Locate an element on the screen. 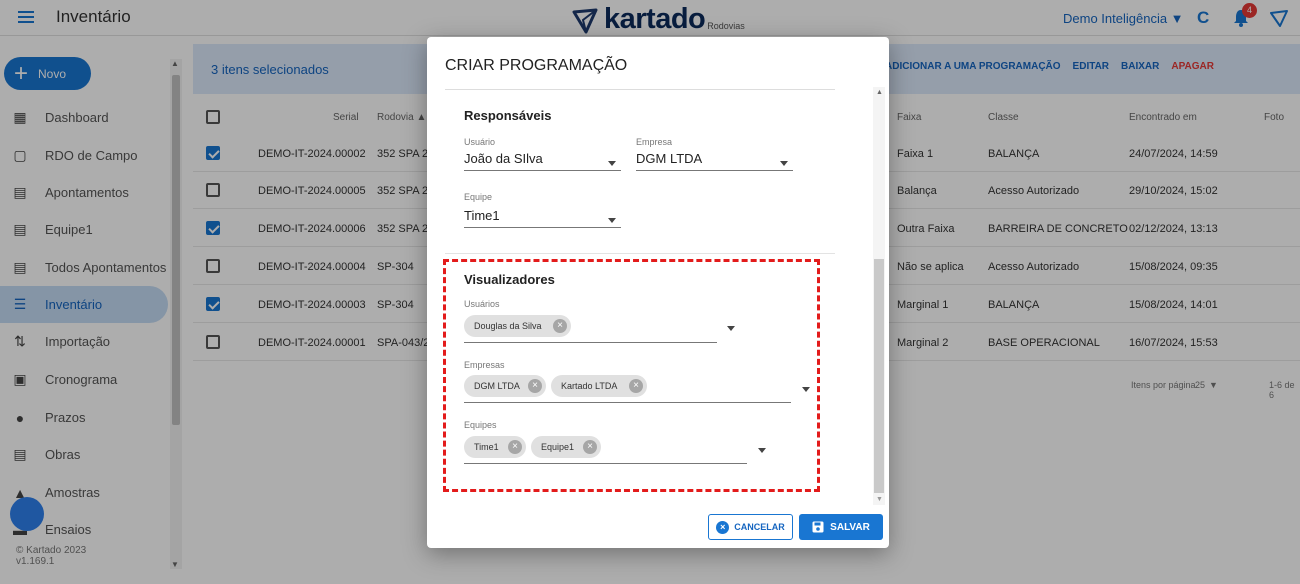  usuarios-label: Usuários is located at coordinates (482, 304).